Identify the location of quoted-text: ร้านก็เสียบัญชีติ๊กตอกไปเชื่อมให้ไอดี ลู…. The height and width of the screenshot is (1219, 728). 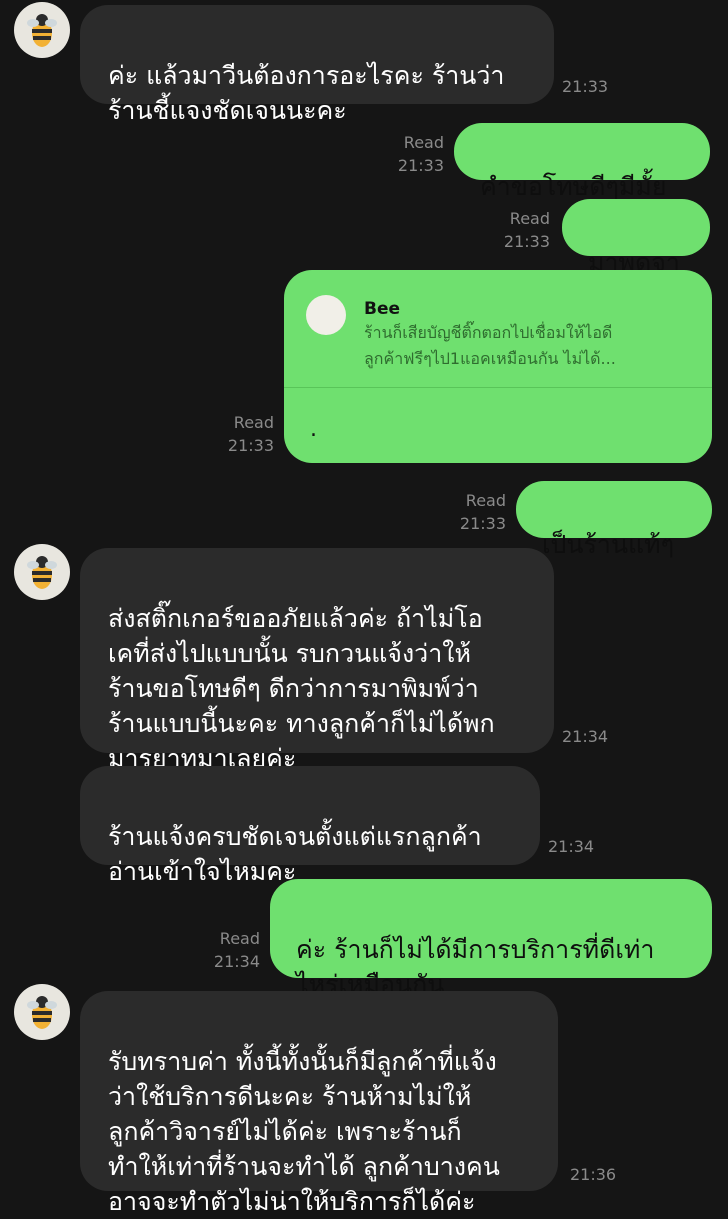
(490, 345).